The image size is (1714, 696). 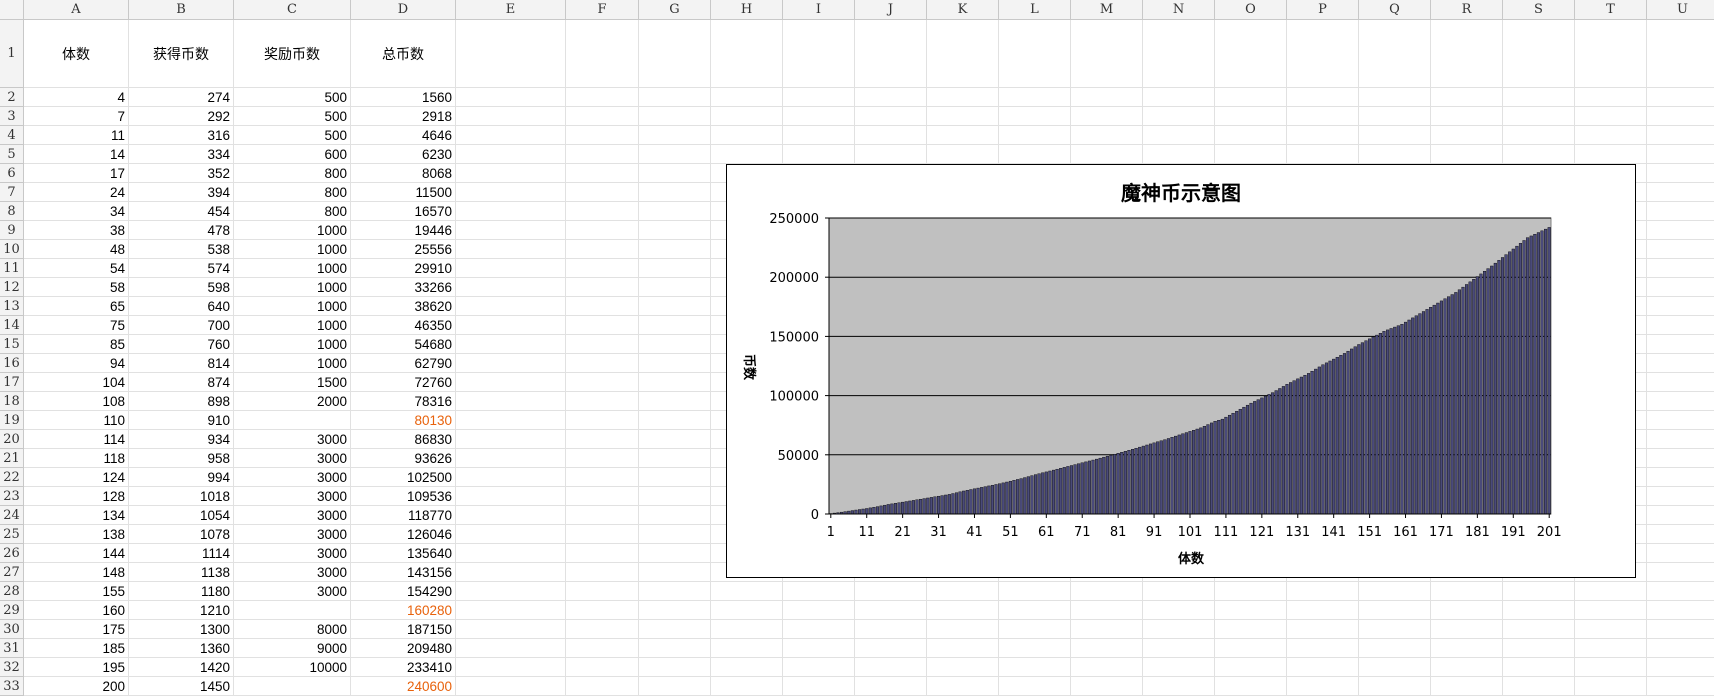 I want to click on row-header: 32, so click(x=12, y=667).